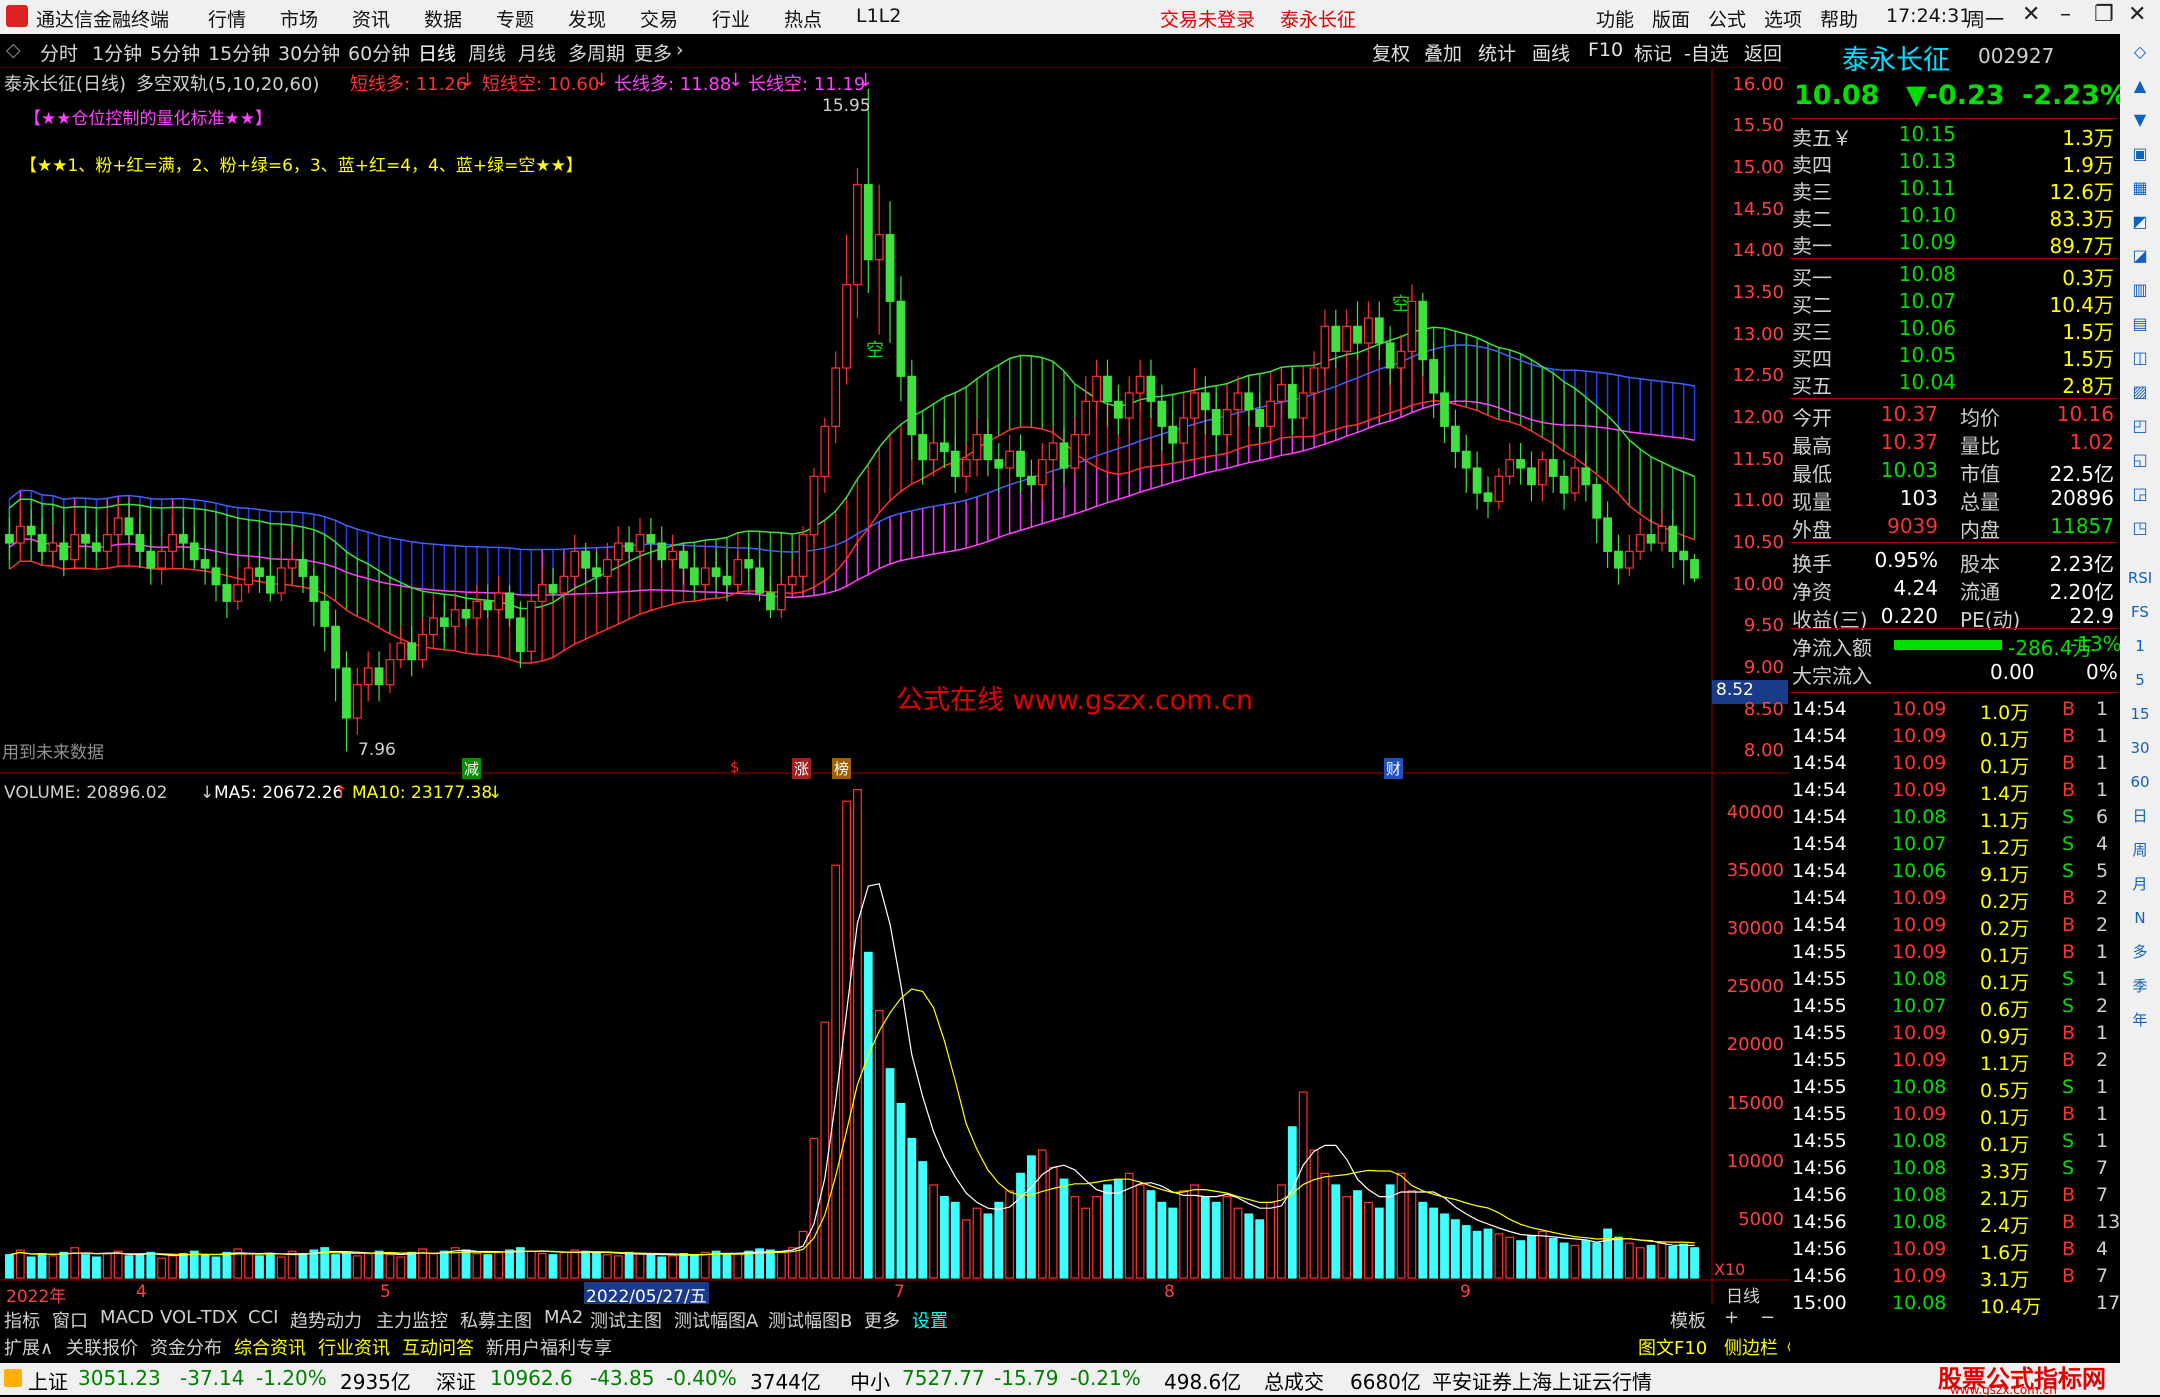 The image size is (2160, 1397). Describe the element at coordinates (1671, 18) in the screenshot. I see `menu-banmian: 版面` at that location.